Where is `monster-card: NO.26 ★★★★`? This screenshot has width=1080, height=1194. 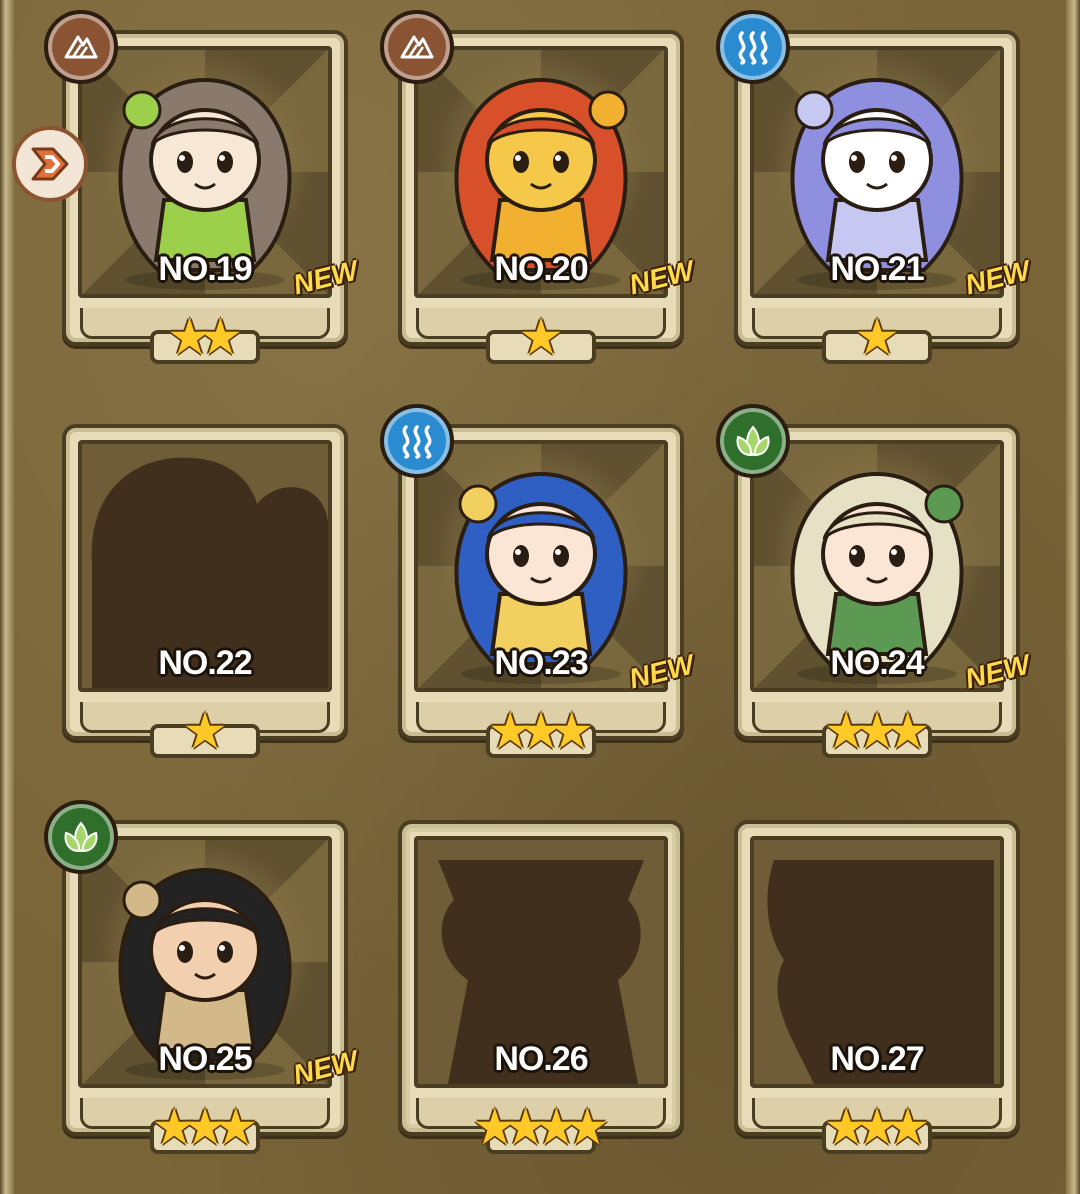
monster-card: NO.26 ★★★★ is located at coordinates (541, 990).